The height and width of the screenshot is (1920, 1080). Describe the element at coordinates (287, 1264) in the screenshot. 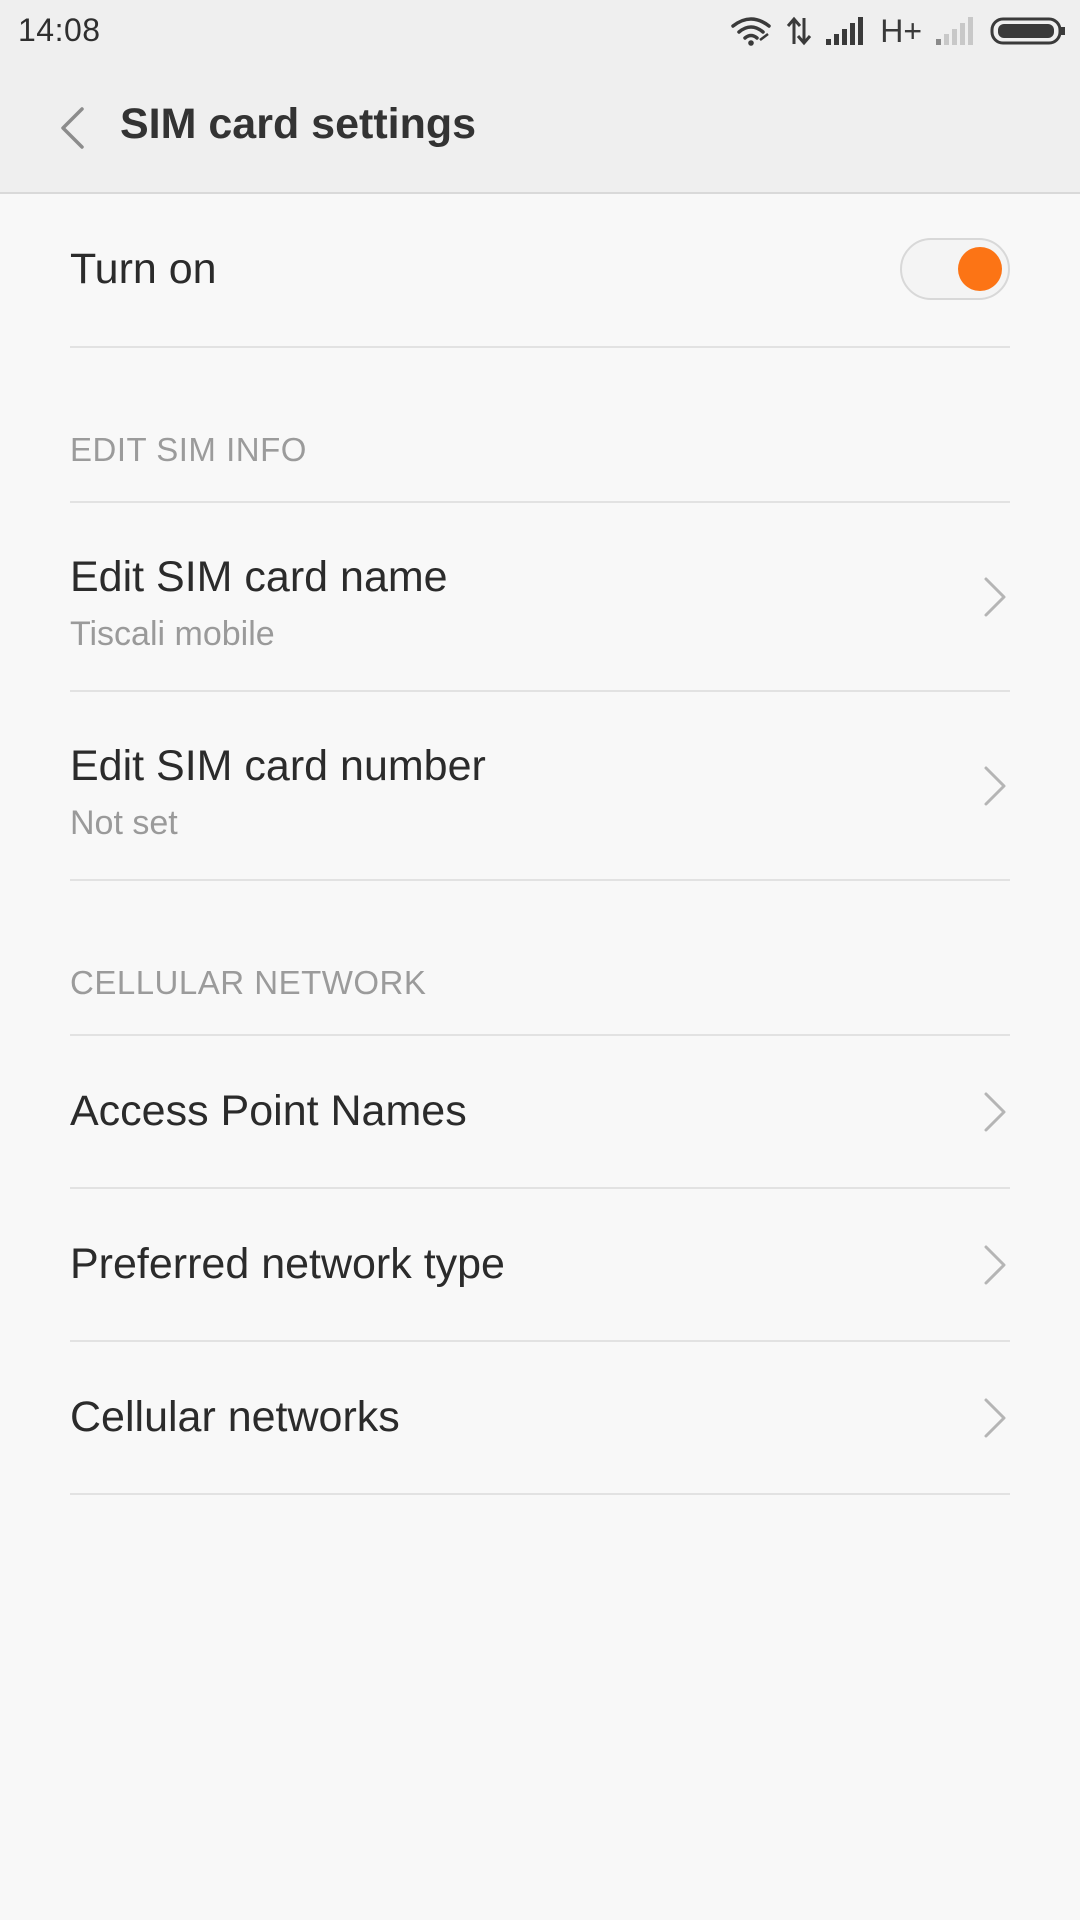

I see `preferred-network-type-title: Preferred network type` at that location.